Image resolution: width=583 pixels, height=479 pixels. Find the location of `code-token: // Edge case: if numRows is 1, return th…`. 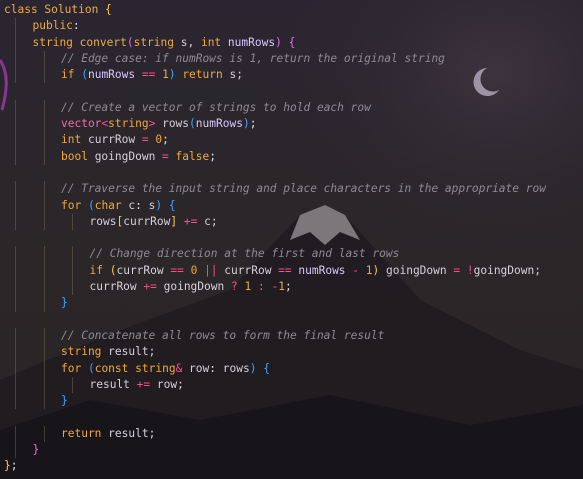

code-token: // Edge case: if numRows is 1, return th… is located at coordinates (253, 58).